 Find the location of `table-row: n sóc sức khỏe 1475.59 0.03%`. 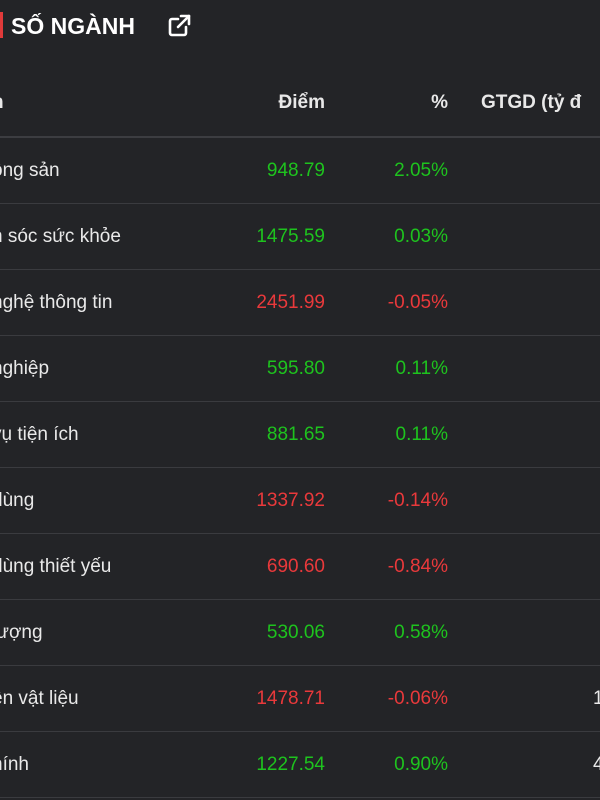

table-row: n sóc sức khỏe 1475.59 0.03% is located at coordinates (300, 237).